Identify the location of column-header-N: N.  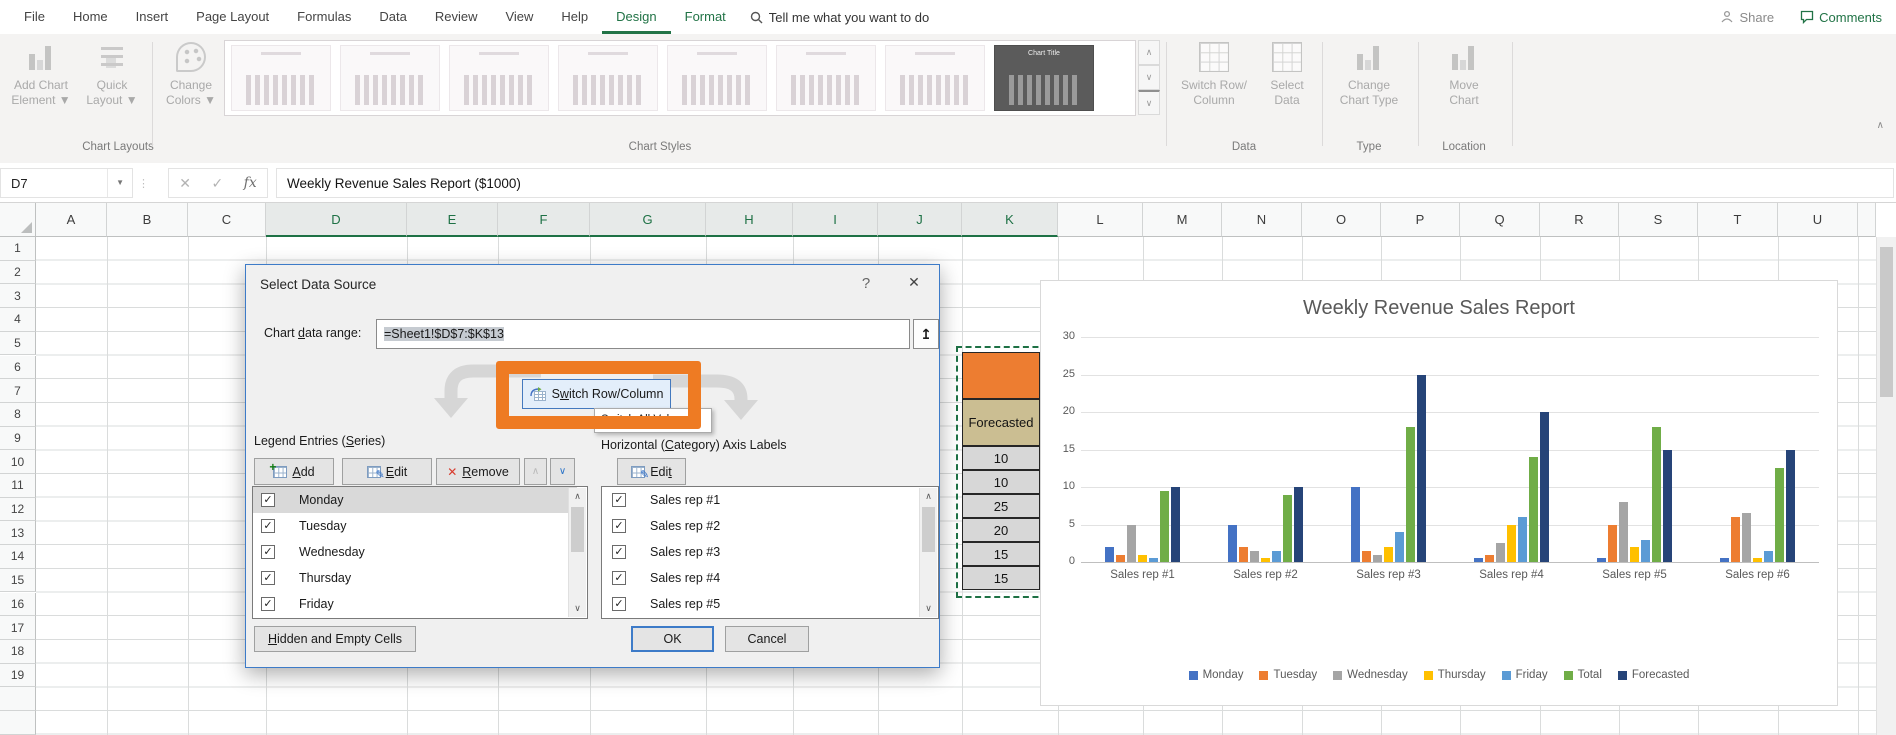
(1262, 220).